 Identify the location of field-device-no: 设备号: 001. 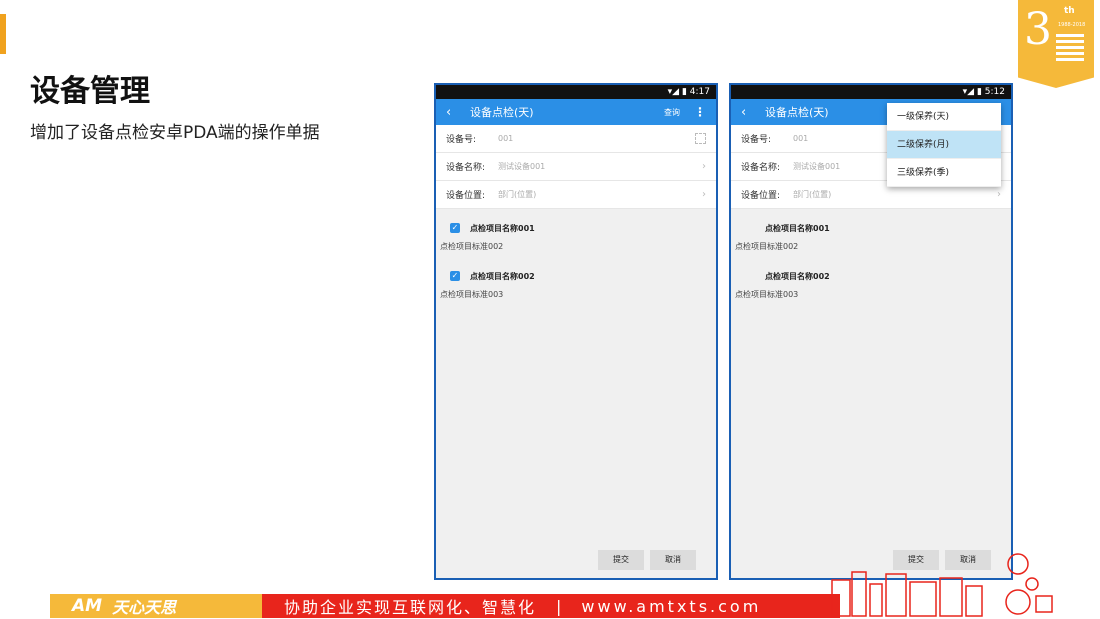
(576, 139).